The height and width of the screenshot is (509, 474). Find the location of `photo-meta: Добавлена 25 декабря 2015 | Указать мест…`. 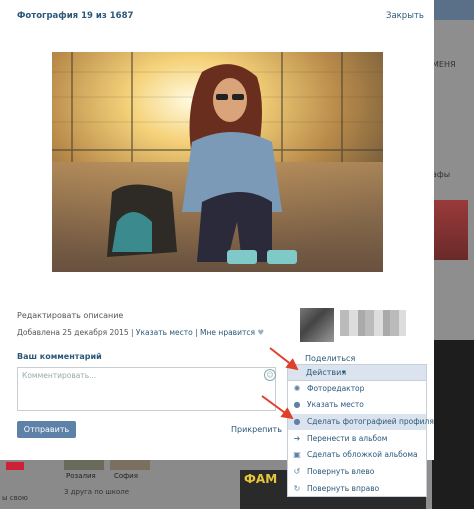

photo-meta: Добавлена 25 декабря 2015 | Указать мест… is located at coordinates (140, 332).